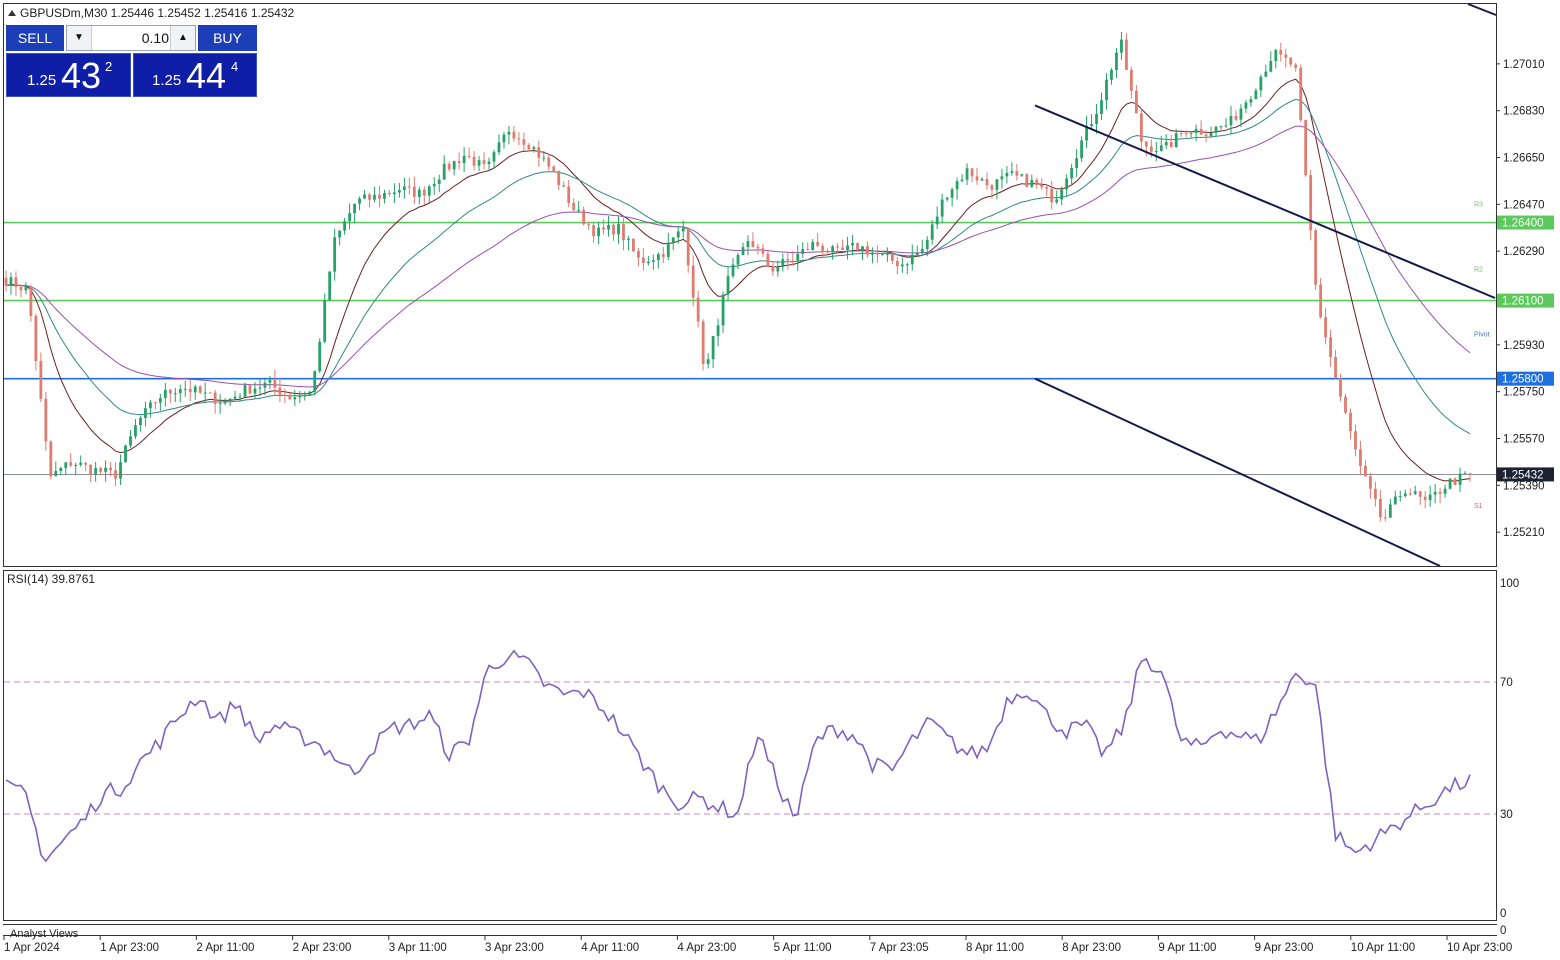  I want to click on sell-button: SELL, so click(35, 38).